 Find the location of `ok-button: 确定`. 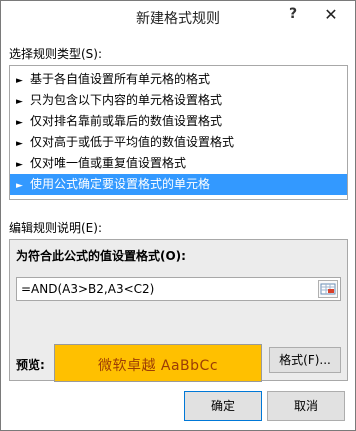

ok-button: 确定 is located at coordinates (223, 406).